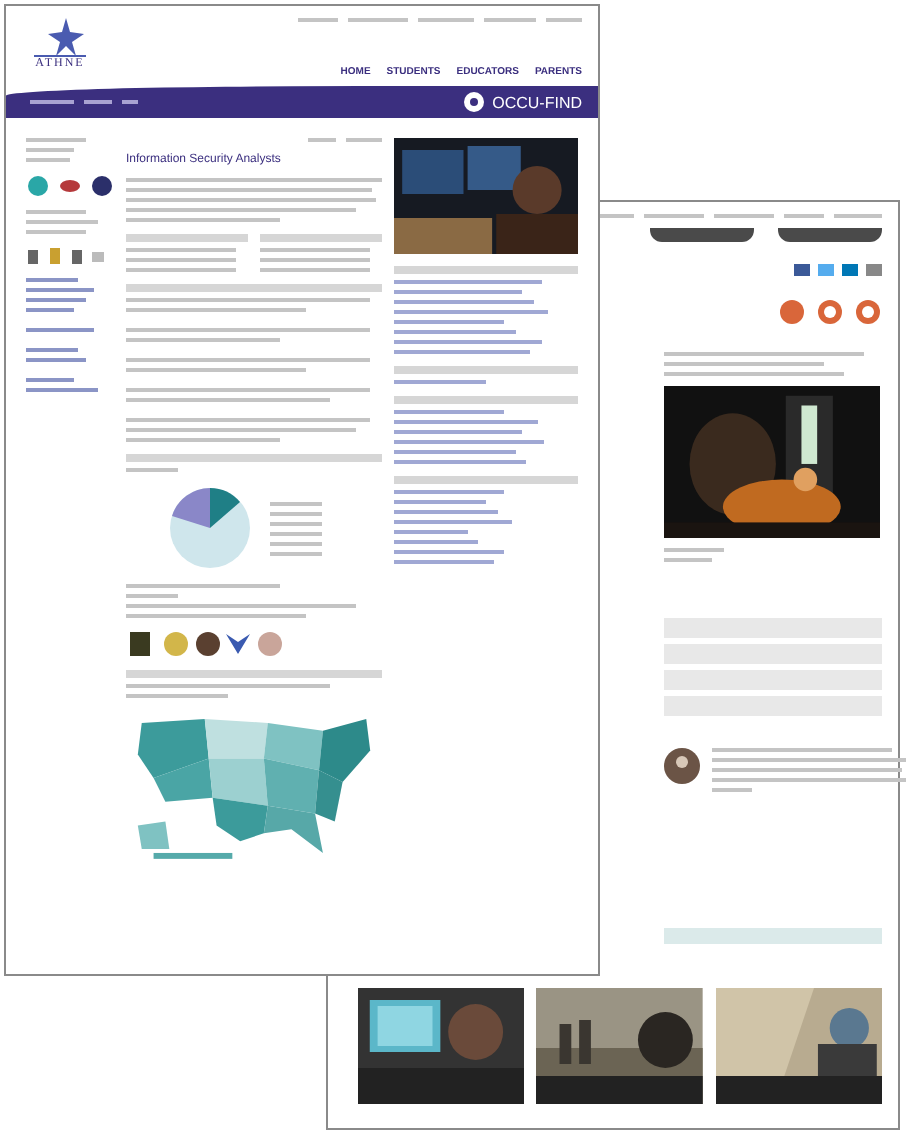  What do you see at coordinates (682, 766) in the screenshot?
I see `avatar-icon` at bounding box center [682, 766].